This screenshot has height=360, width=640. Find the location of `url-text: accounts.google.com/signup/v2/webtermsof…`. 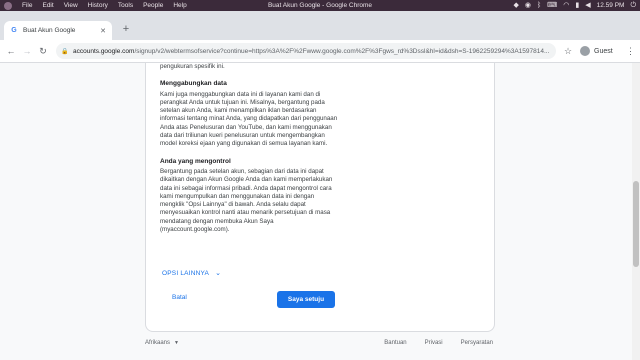

url-text: accounts.google.com/signup/v2/webtermsof… is located at coordinates (314, 51).